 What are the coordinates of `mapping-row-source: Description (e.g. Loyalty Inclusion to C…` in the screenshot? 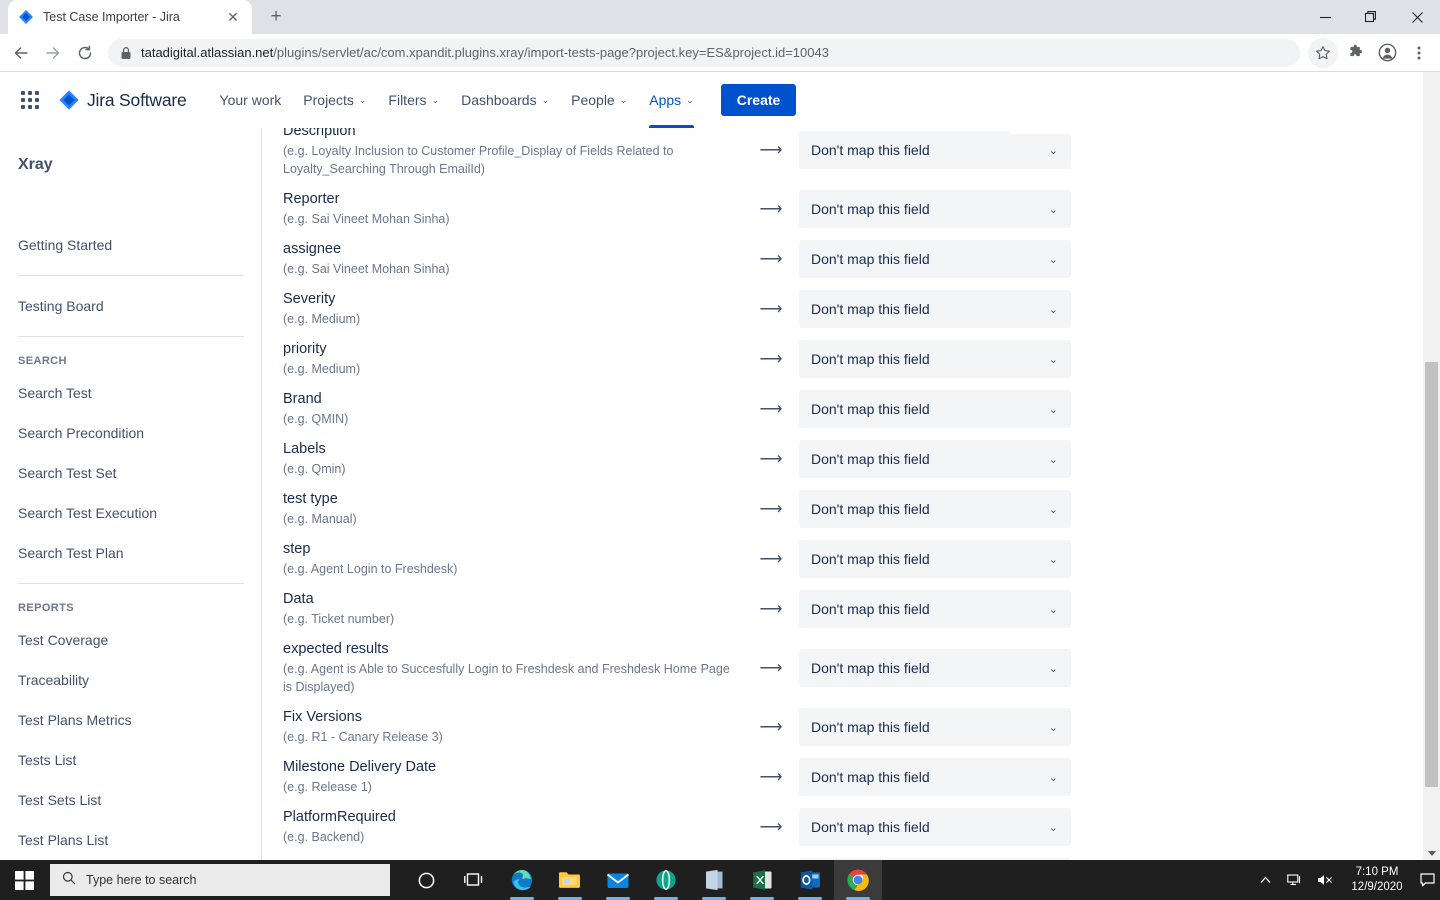 It's located at (513, 150).